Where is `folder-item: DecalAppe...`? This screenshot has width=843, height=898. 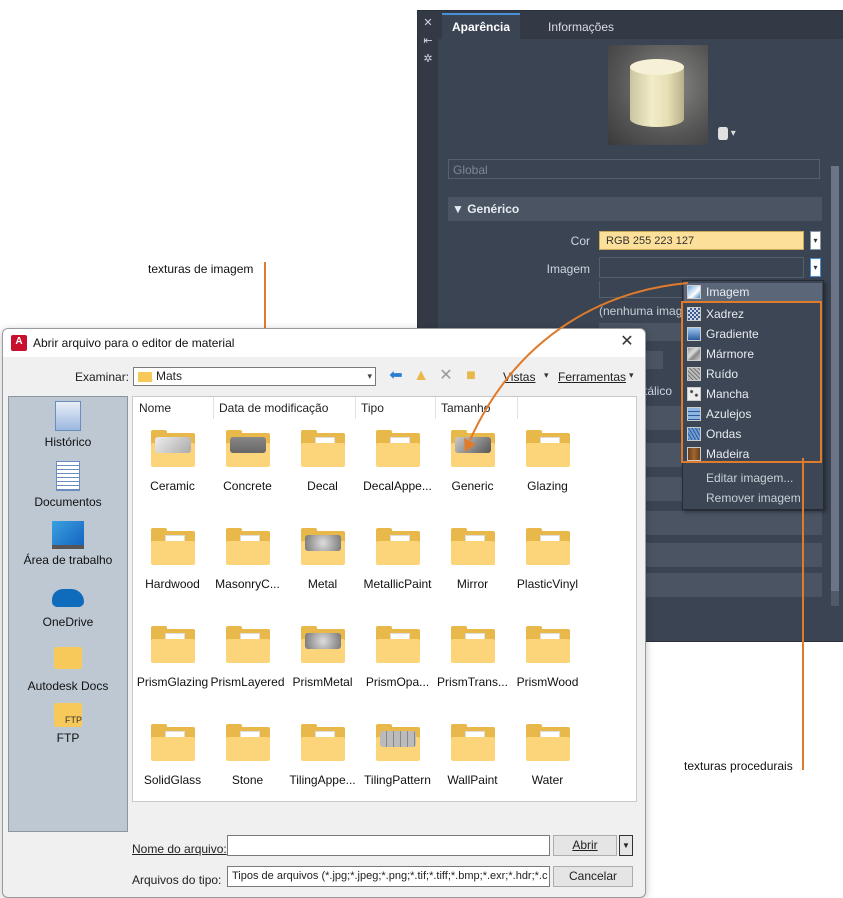
folder-item: DecalAppe... is located at coordinates (397, 461).